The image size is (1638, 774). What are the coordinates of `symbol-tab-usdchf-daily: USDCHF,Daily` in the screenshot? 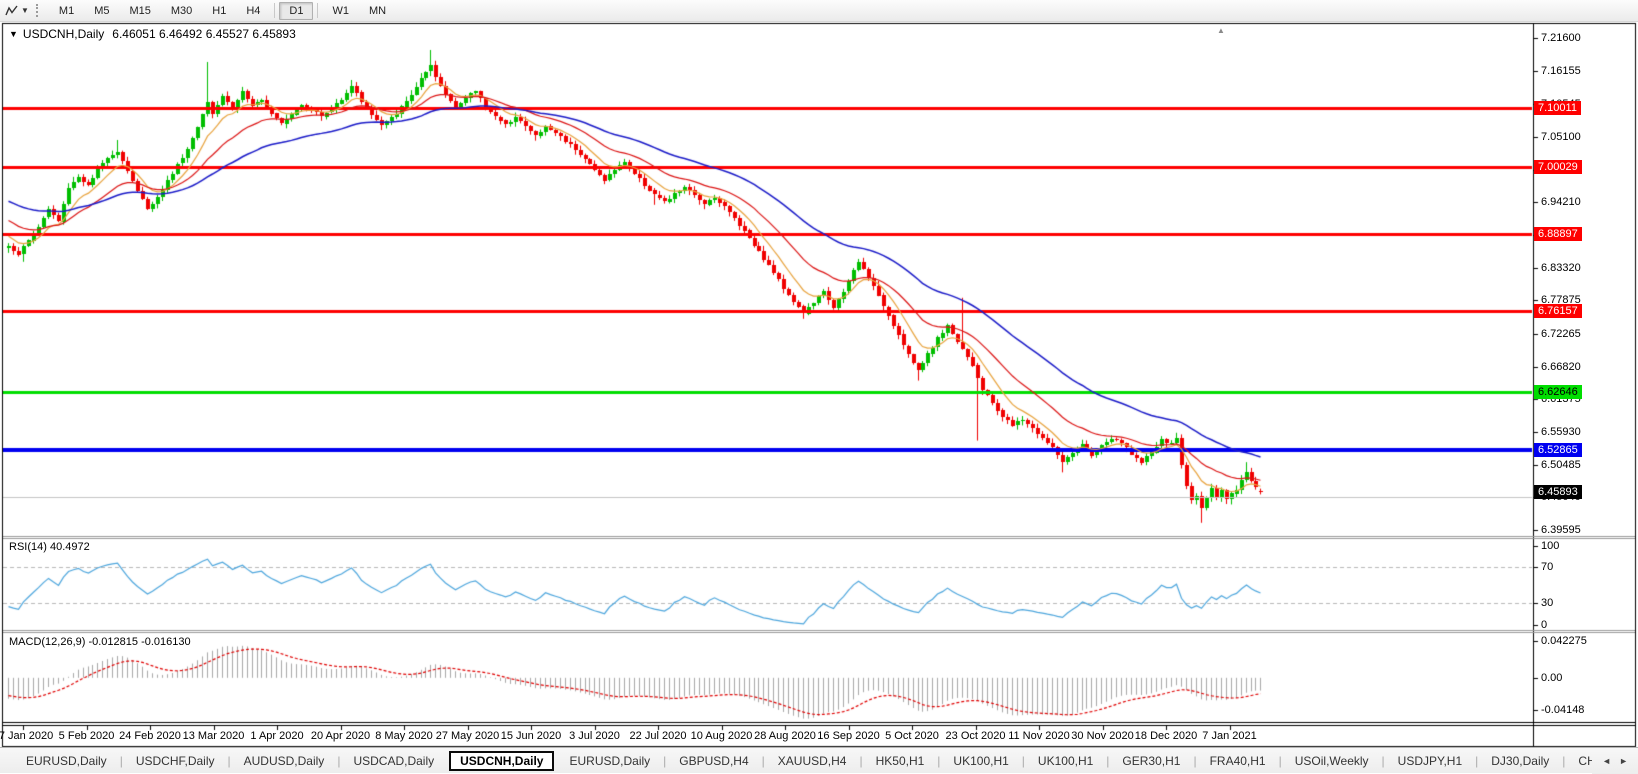 It's located at (175, 761).